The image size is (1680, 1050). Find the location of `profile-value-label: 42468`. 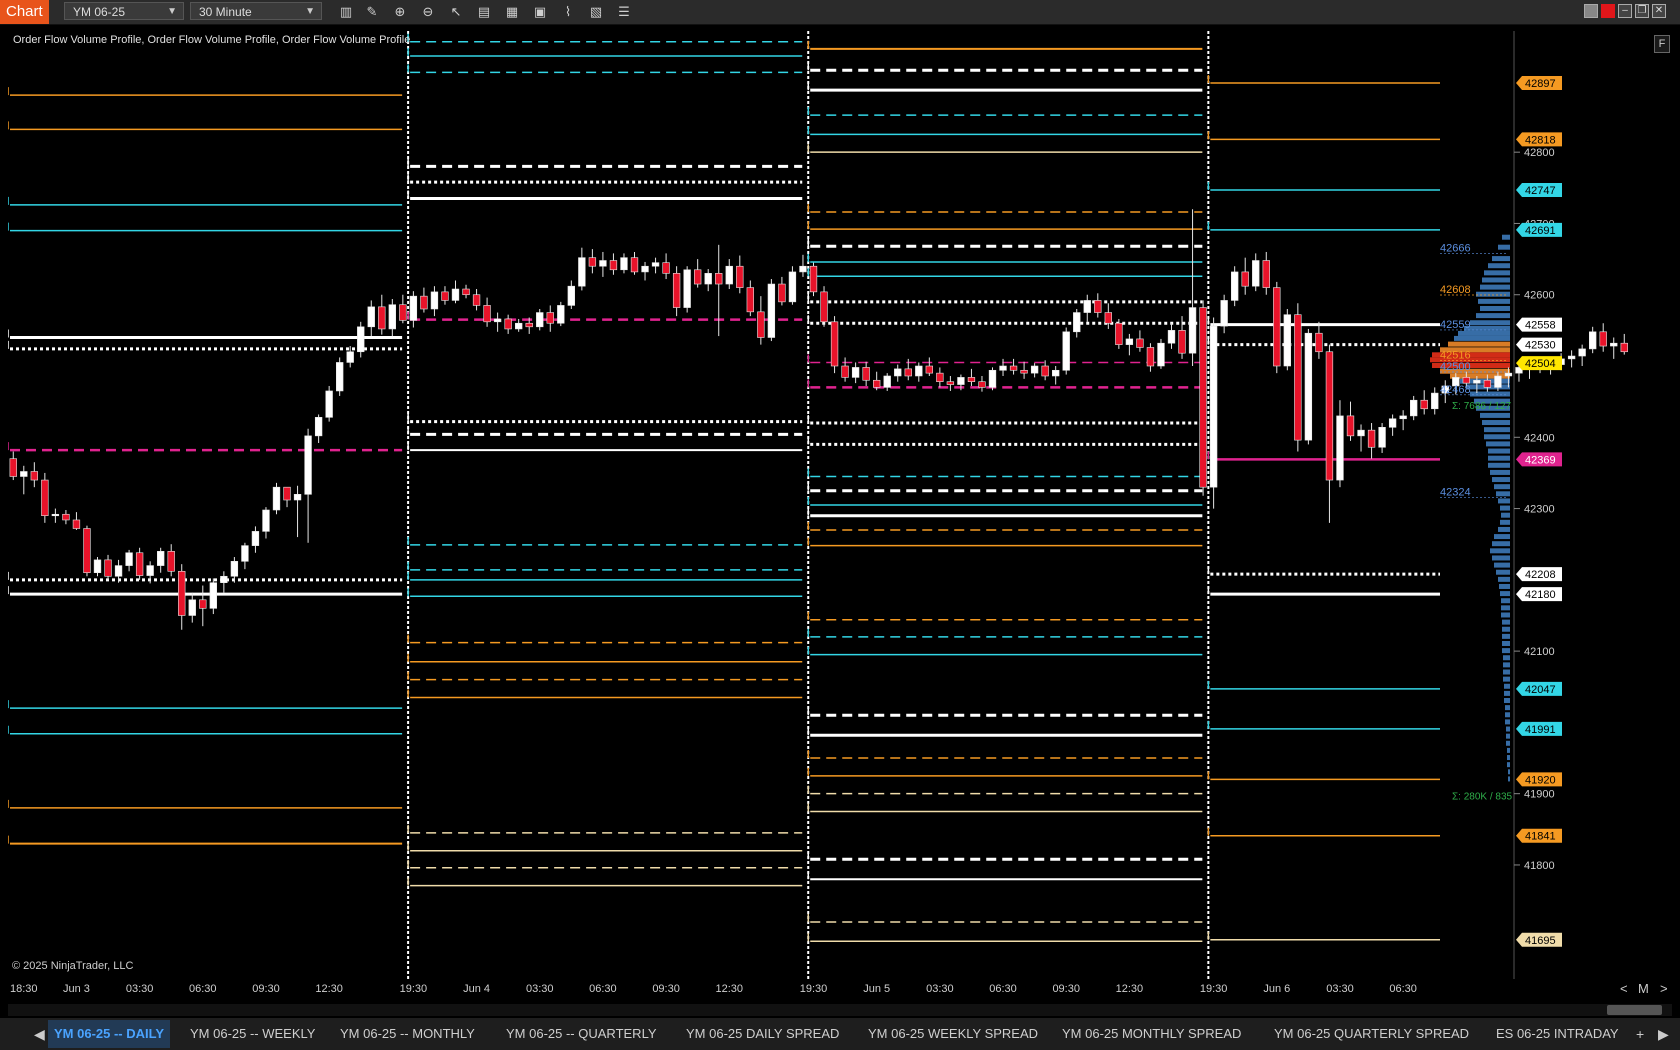

profile-value-label: 42468 is located at coordinates (1455, 390).